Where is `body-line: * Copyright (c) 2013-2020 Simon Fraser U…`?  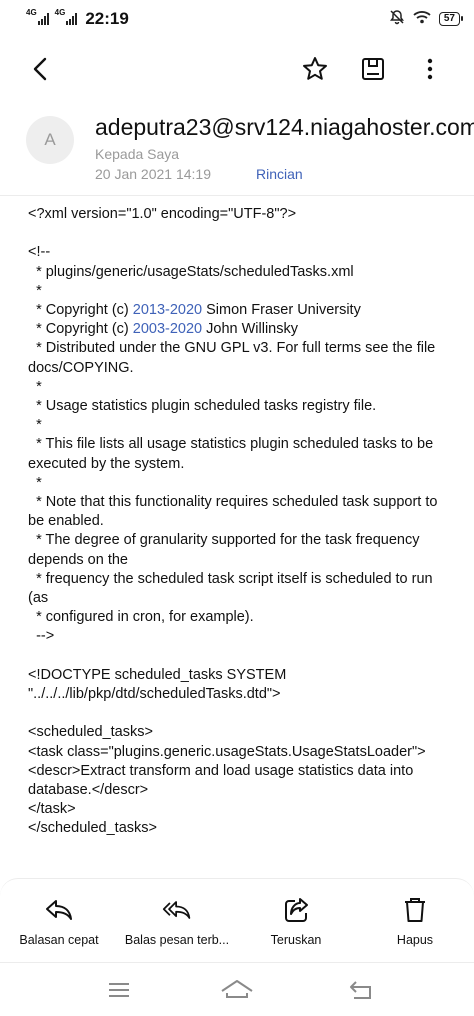 body-line: * Copyright (c) 2013-2020 Simon Fraser U… is located at coordinates (238, 310).